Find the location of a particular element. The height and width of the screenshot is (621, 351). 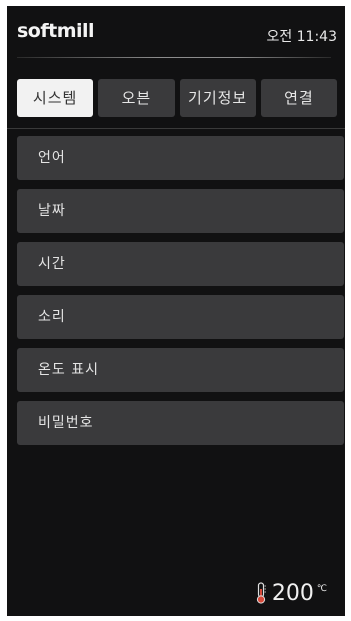

menu-item-temperature-display: 온도 표시 is located at coordinates (180, 370).